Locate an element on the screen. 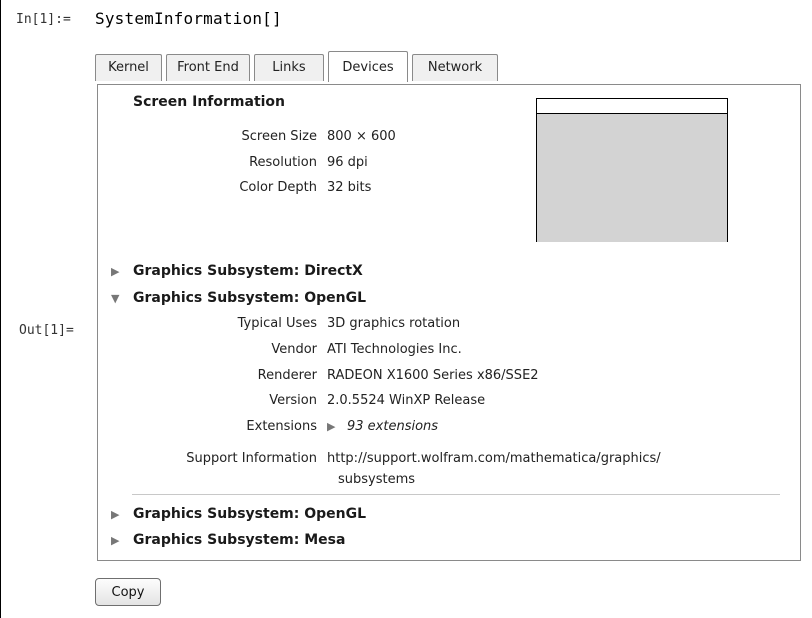  support-information-label: Support Information is located at coordinates (251, 458).